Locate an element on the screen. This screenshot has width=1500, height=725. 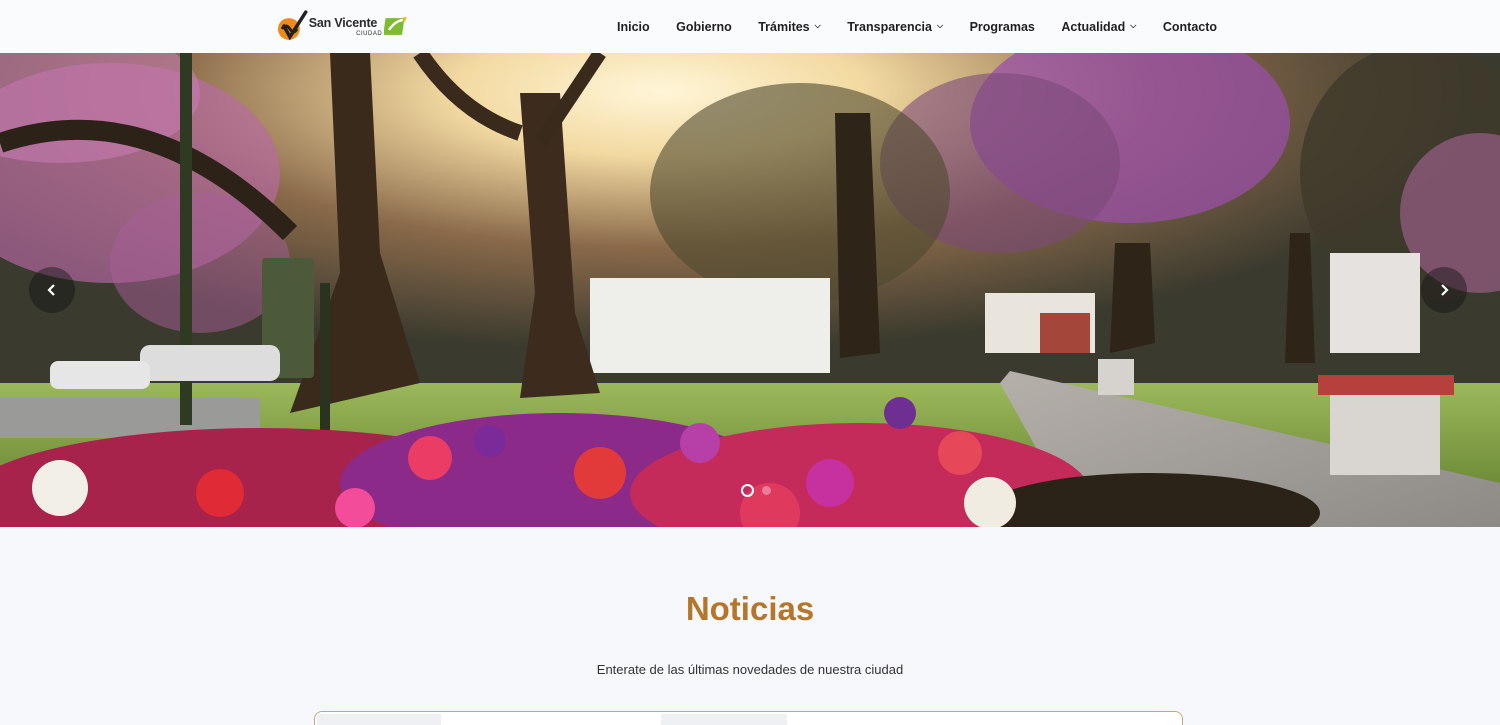
nav-item-actualidad: Actualidad ⌵ is located at coordinates (1098, 27).